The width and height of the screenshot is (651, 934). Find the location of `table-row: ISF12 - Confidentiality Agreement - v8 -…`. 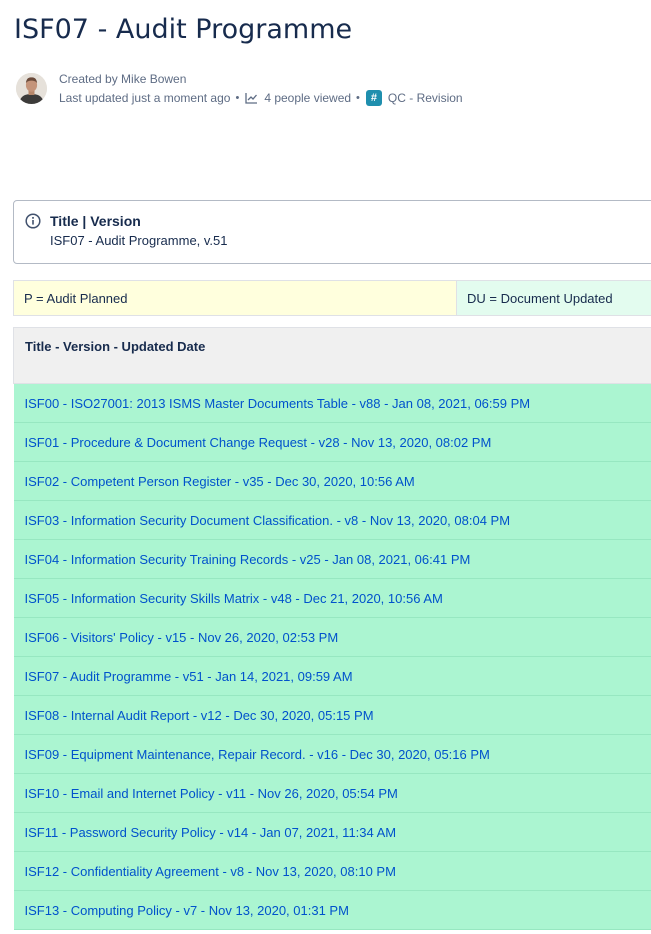

table-row: ISF12 - Confidentiality Agreement - v8 -… is located at coordinates (332, 871).